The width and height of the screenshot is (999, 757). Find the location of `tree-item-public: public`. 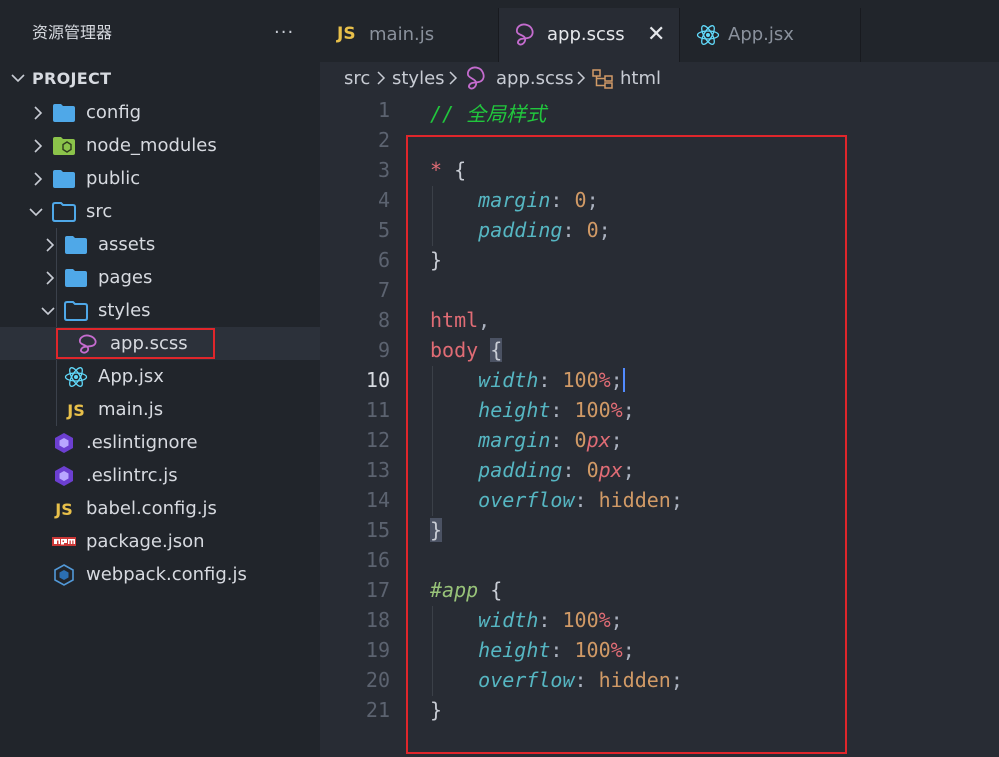

tree-item-public: public is located at coordinates (160, 178).